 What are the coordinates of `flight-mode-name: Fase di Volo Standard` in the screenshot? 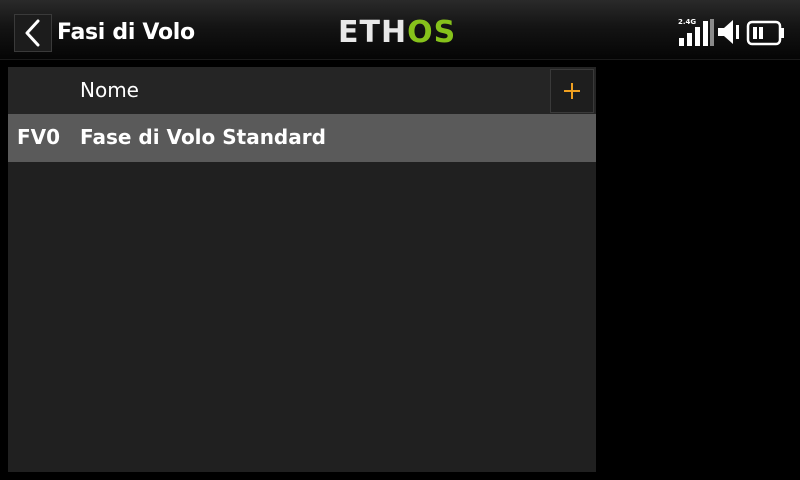 It's located at (203, 137).